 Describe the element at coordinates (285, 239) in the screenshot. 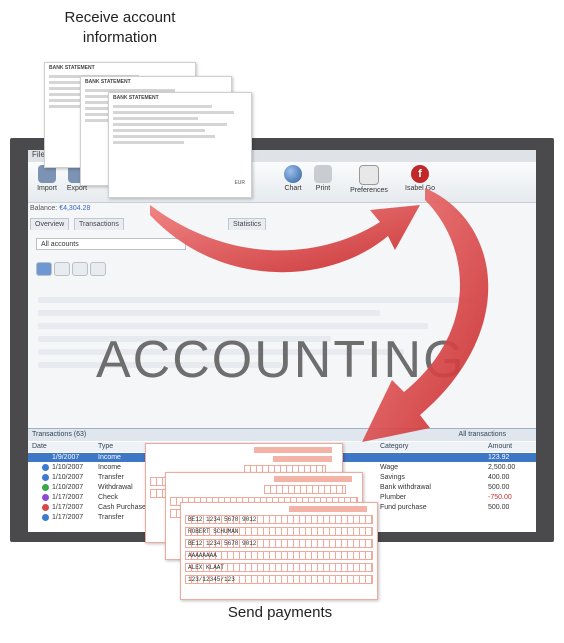

I see `arrow-to-isabel` at that location.